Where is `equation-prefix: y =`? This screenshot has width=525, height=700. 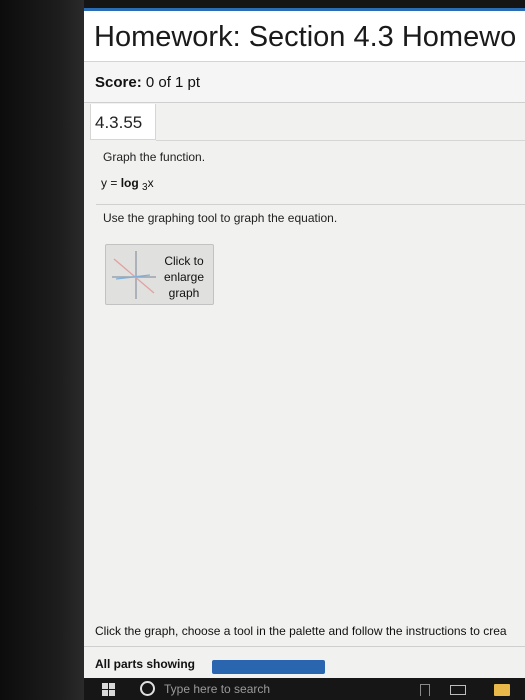 equation-prefix: y = is located at coordinates (111, 183).